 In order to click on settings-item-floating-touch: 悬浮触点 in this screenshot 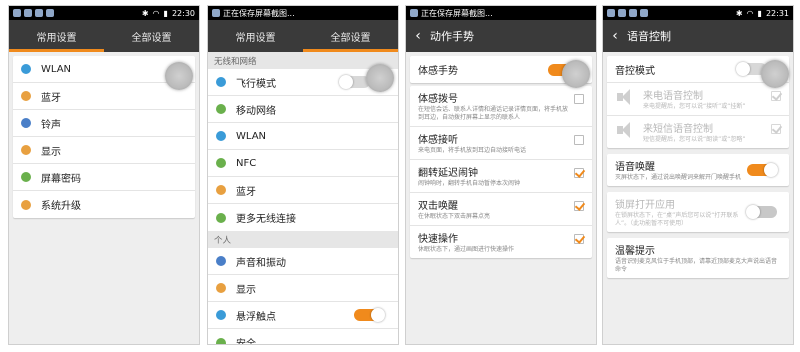, I will do `click(303, 315)`.